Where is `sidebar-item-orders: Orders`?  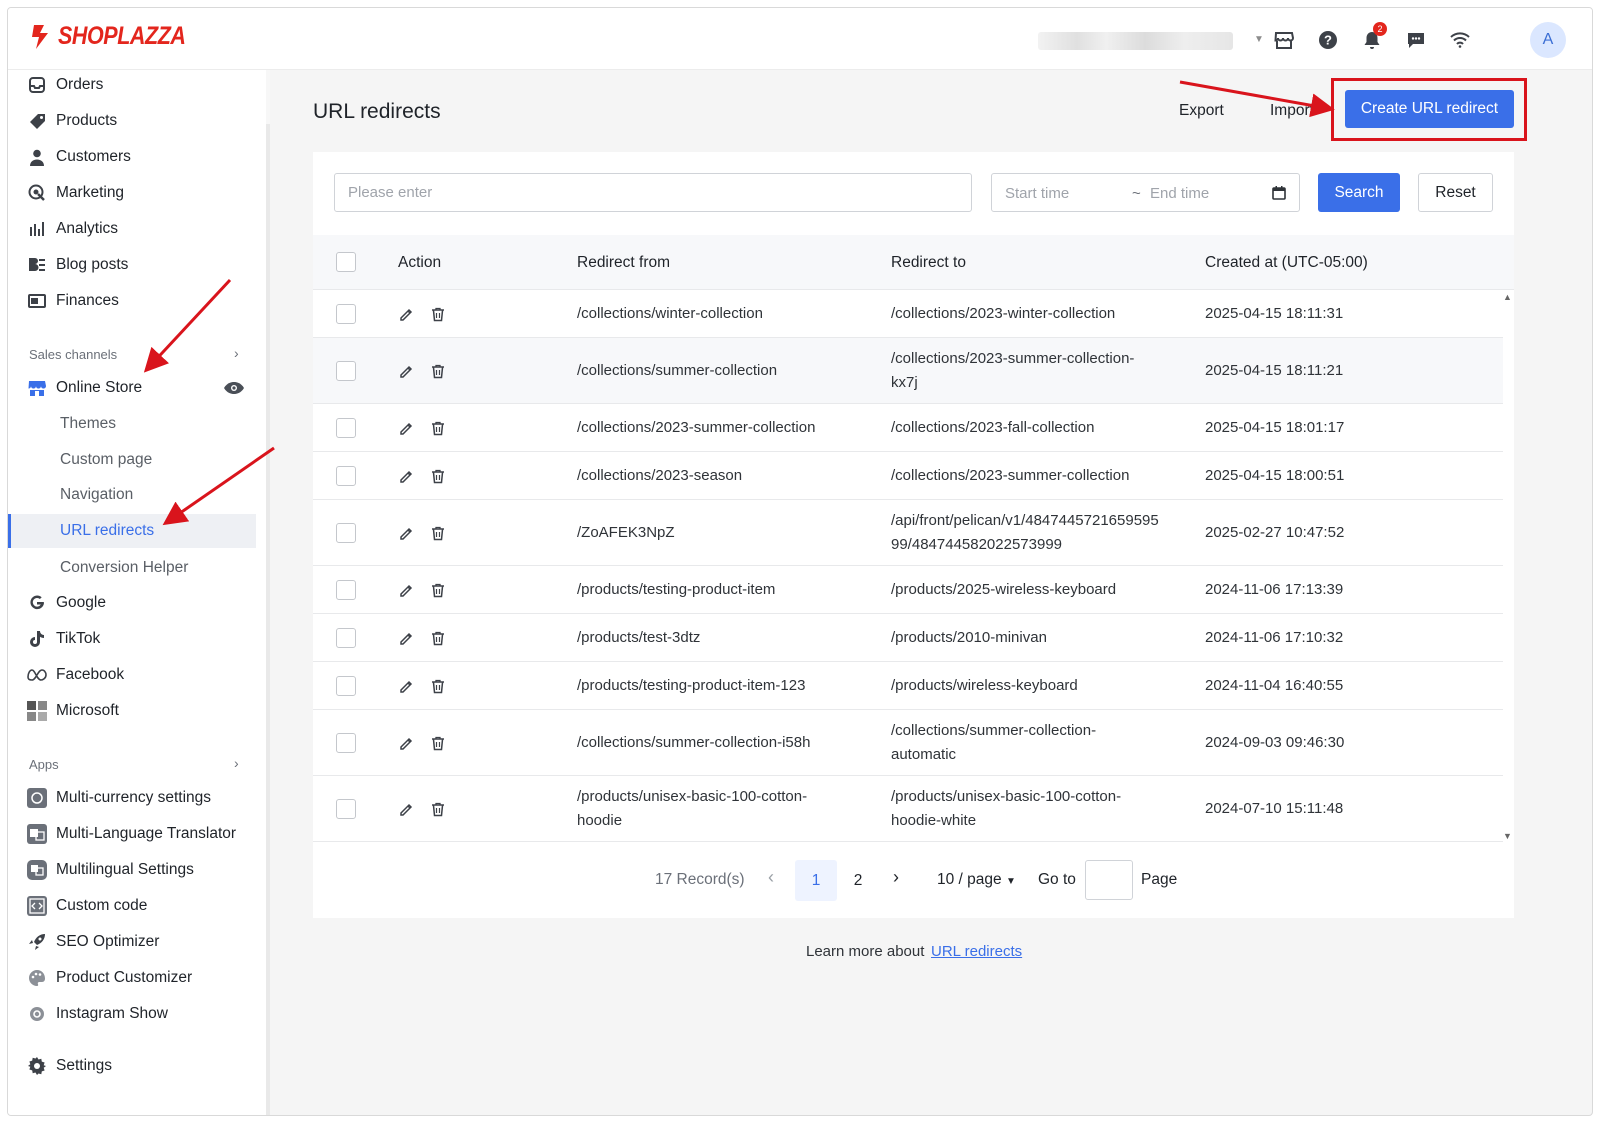
sidebar-item-orders: Orders is located at coordinates (137, 85).